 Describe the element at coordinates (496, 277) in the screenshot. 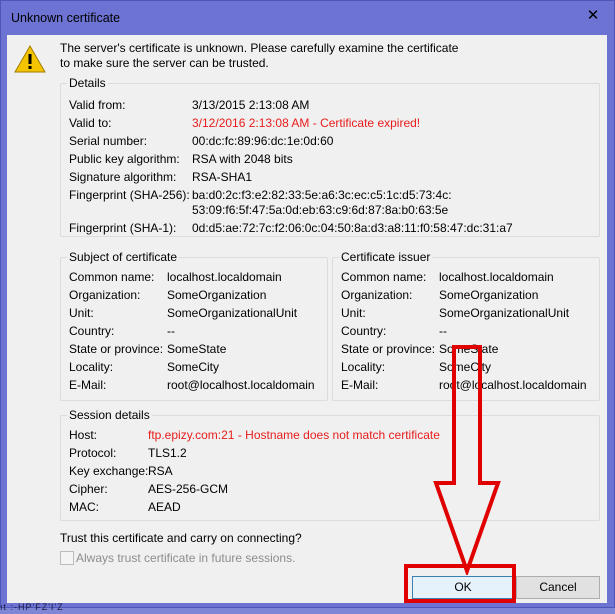

I see `issuer-cn-value: localhost.localdomain` at that location.